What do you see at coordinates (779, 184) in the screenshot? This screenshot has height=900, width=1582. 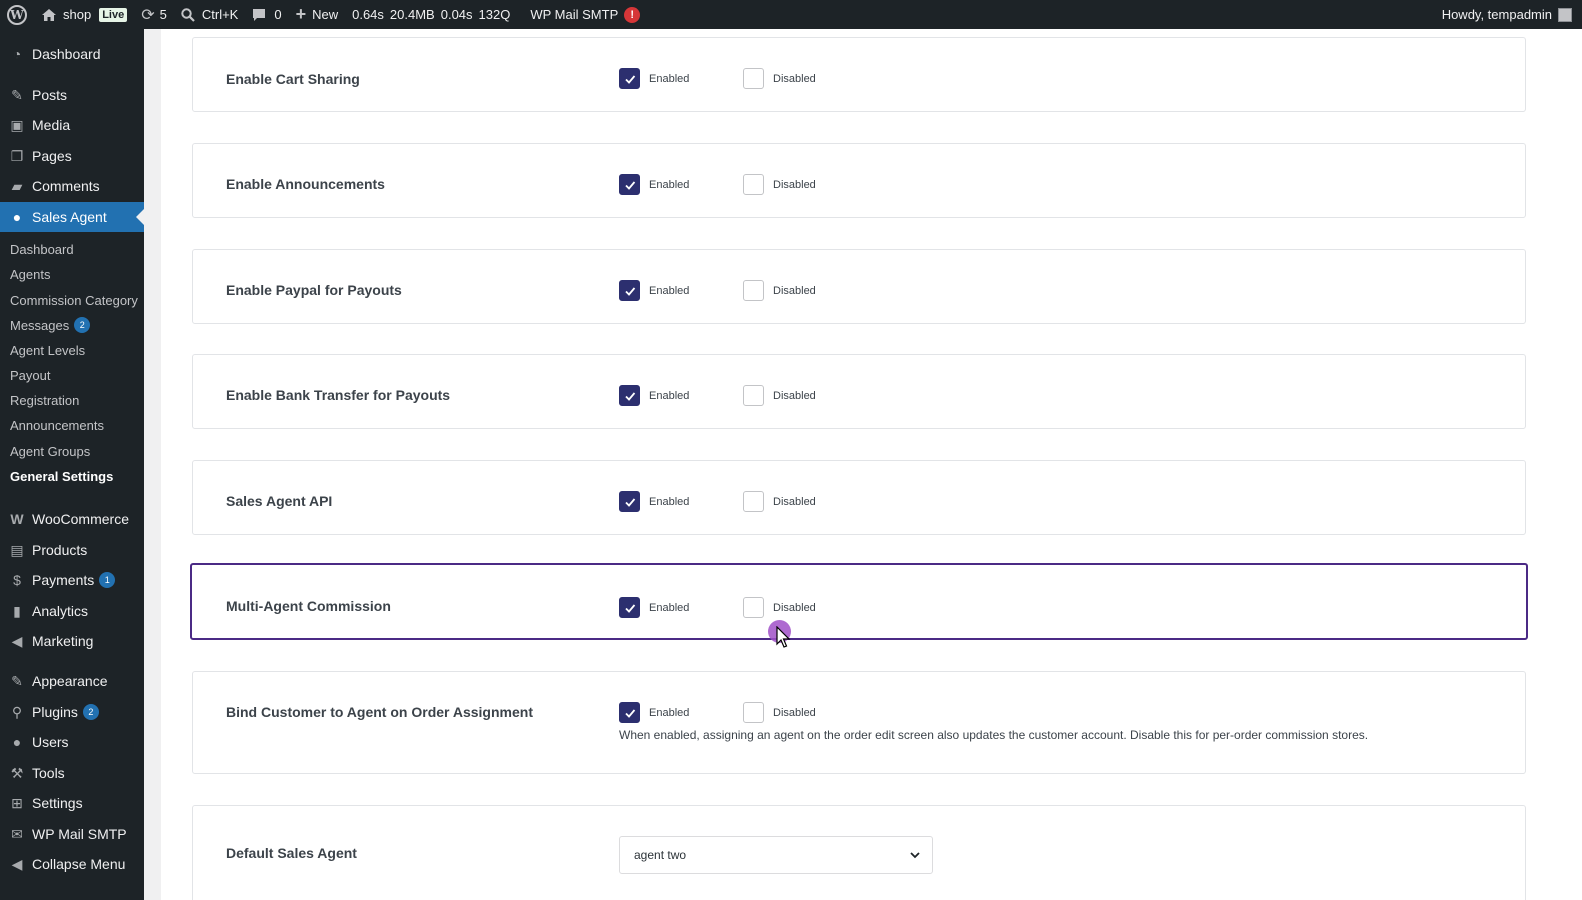 I see `announcements-disabled-option: Disabled` at bounding box center [779, 184].